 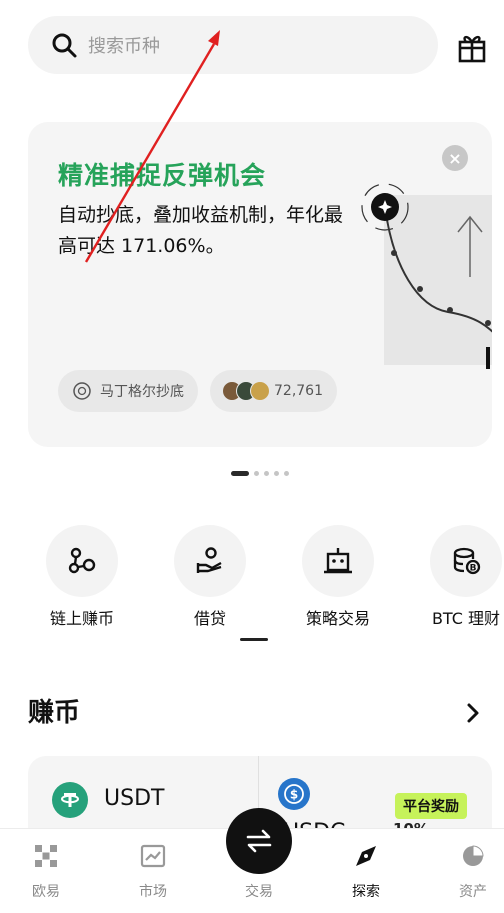 I want to click on search-placeholder: 搜索币种, so click(x=124, y=46).